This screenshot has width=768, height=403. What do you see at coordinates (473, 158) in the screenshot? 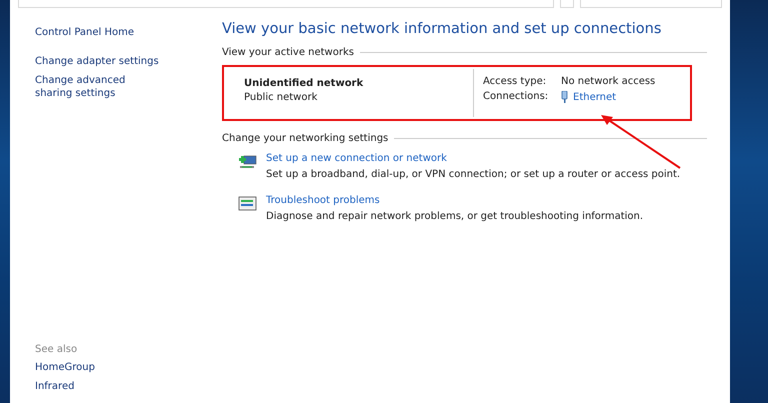
I see `settings-link: Set up a new connection or network` at bounding box center [473, 158].